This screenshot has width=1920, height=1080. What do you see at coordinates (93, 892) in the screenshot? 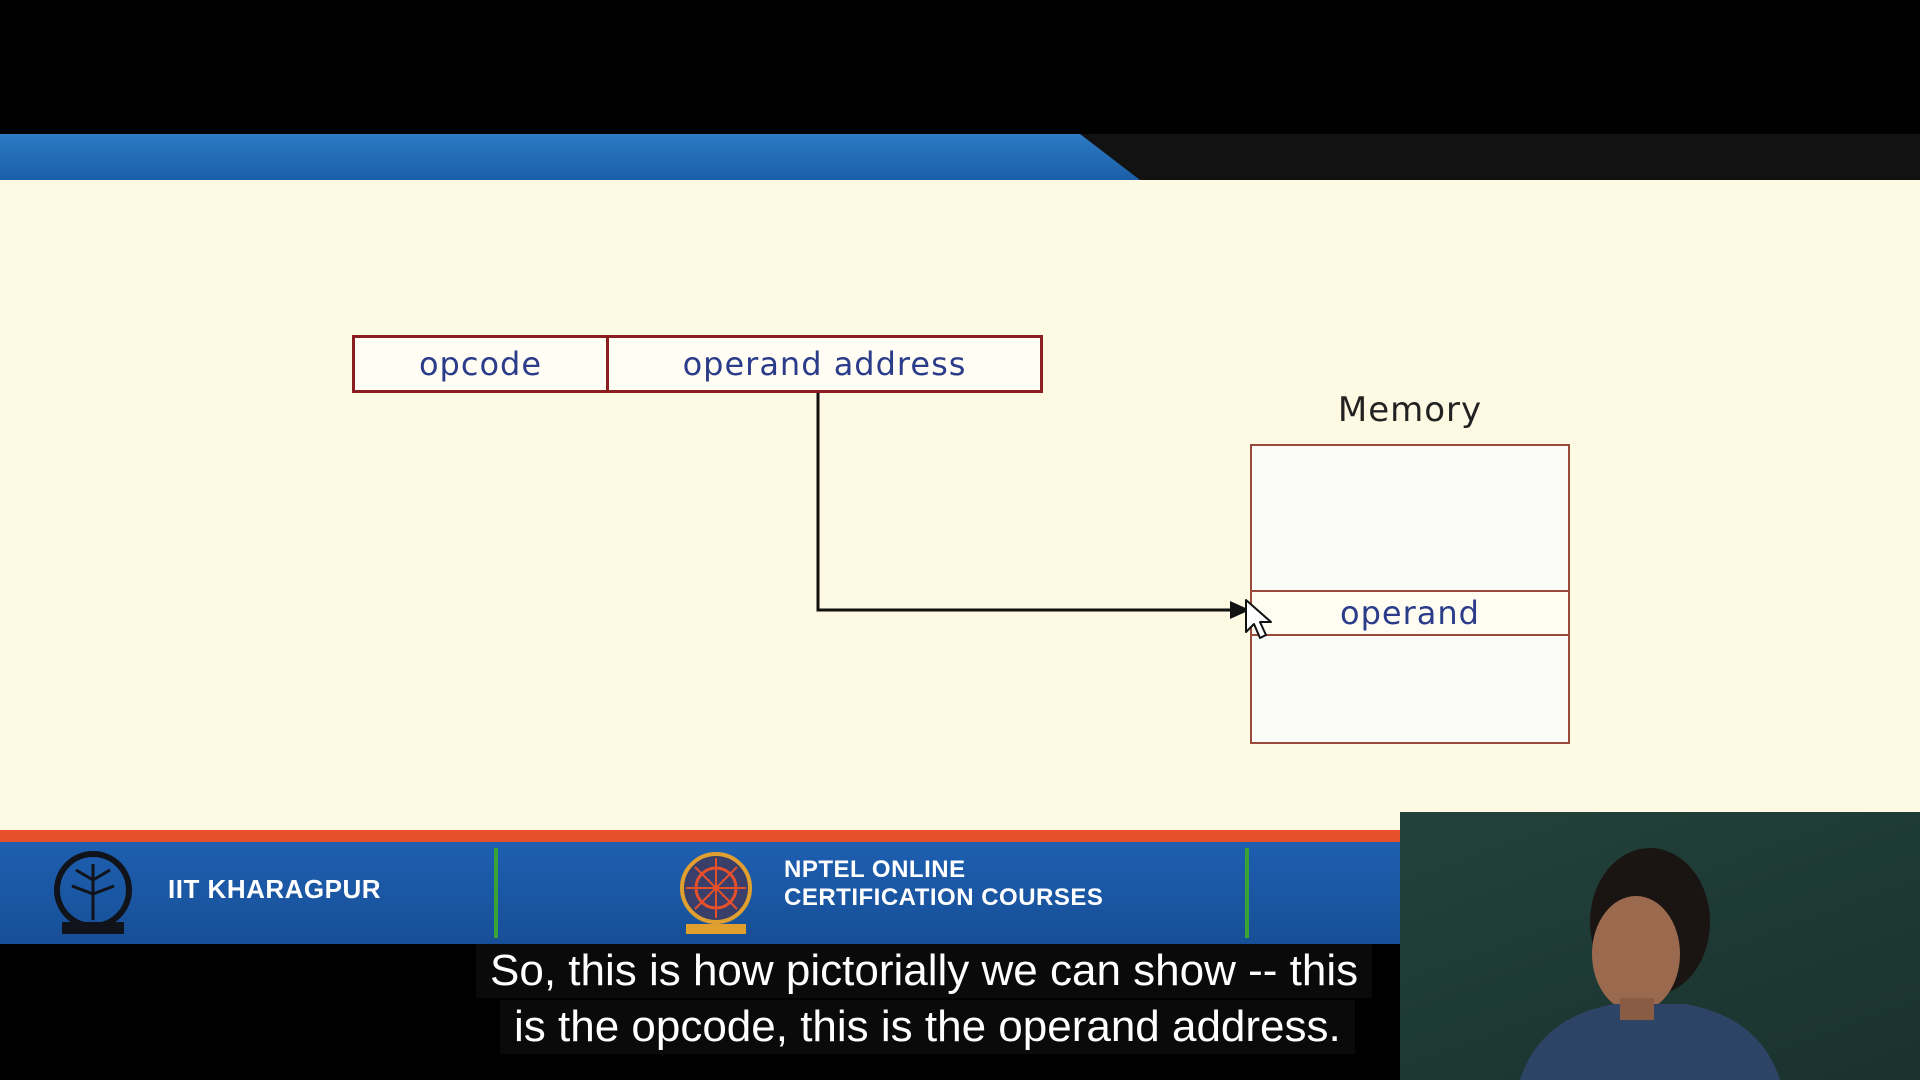
I see `iit-kharagpur-logo-icon` at bounding box center [93, 892].